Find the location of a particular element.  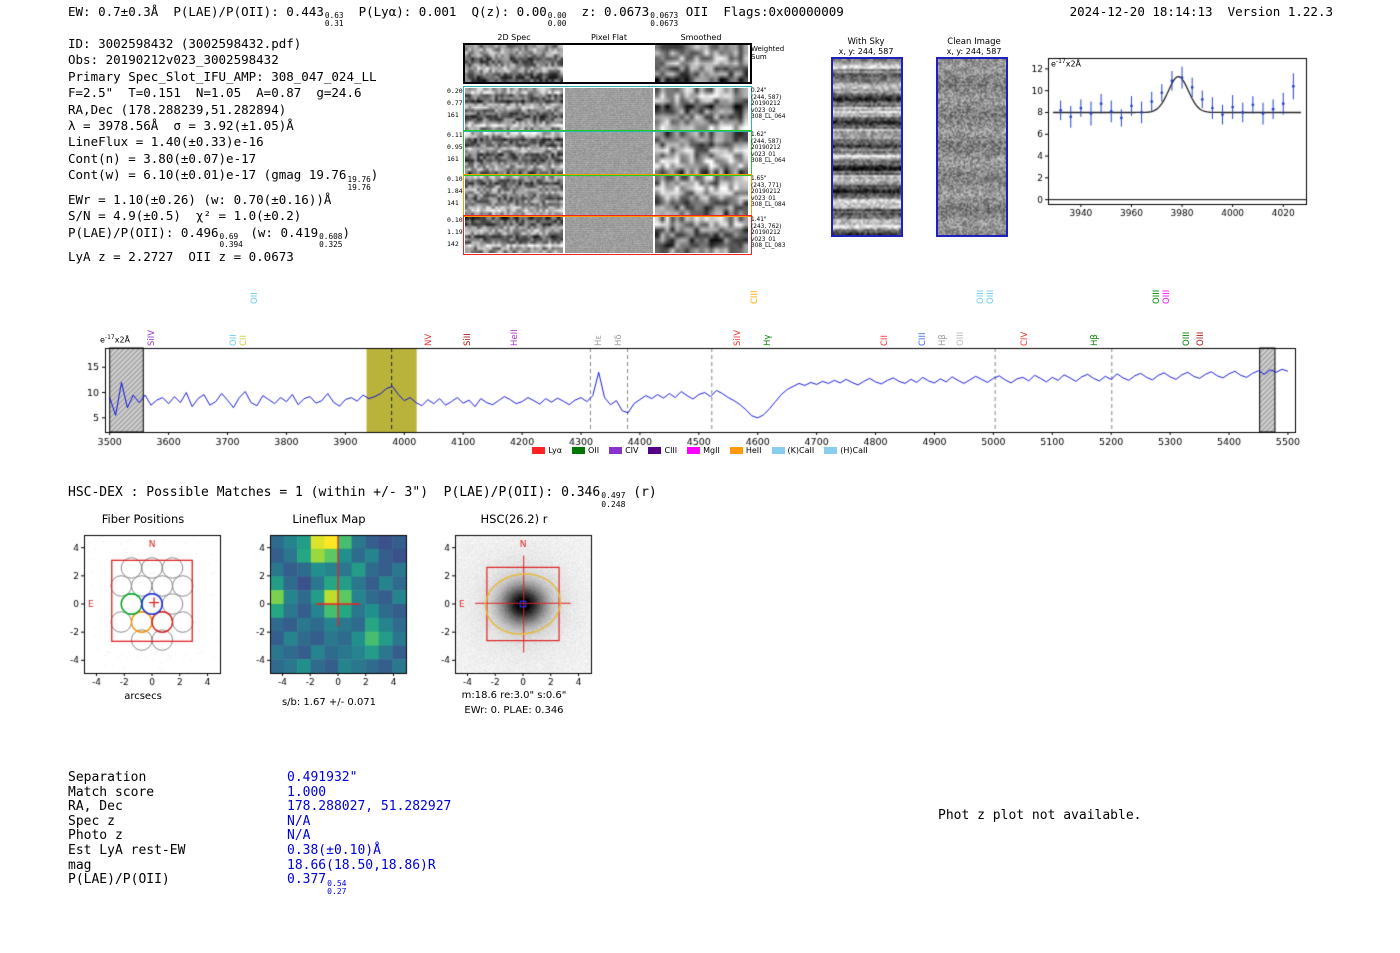

clean-image is located at coordinates (972, 147).